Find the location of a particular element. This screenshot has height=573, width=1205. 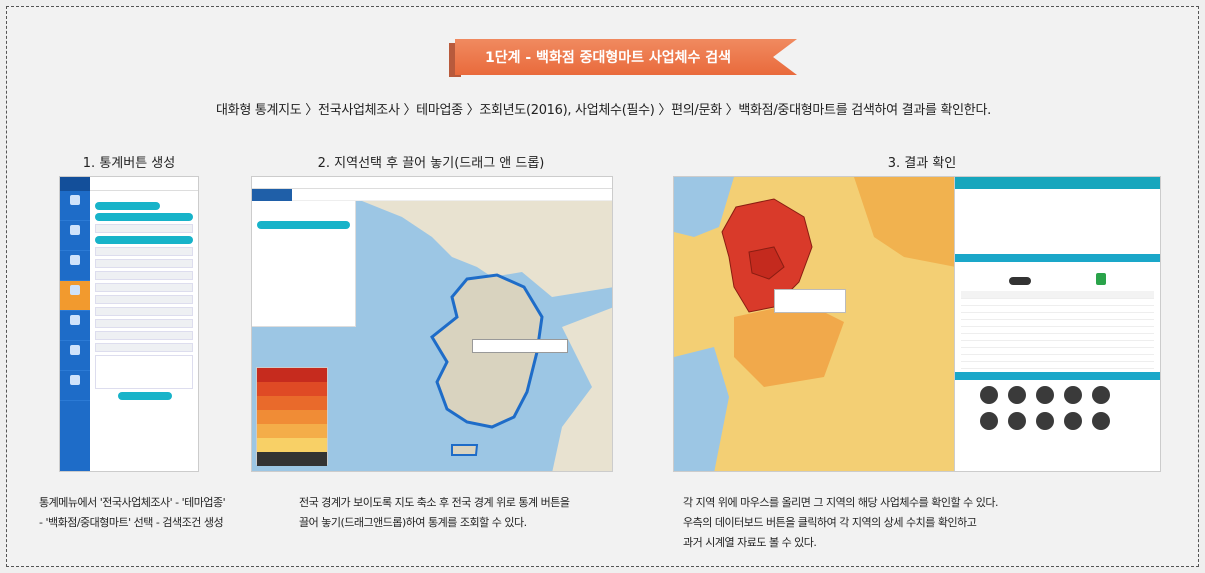

step-1-title: 1. 통계버튼 생성 is located at coordinates (129, 163).